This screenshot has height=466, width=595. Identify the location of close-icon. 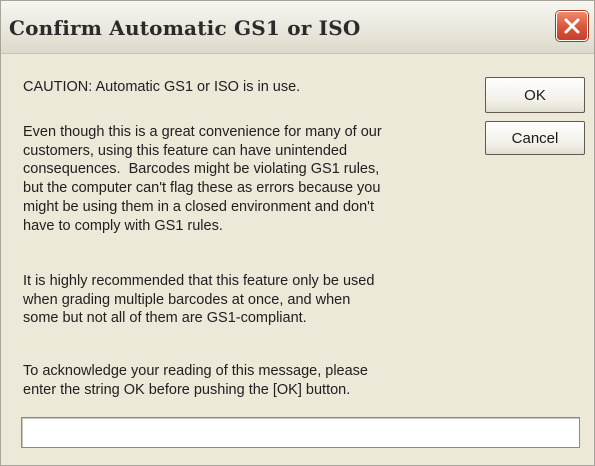
(572, 26).